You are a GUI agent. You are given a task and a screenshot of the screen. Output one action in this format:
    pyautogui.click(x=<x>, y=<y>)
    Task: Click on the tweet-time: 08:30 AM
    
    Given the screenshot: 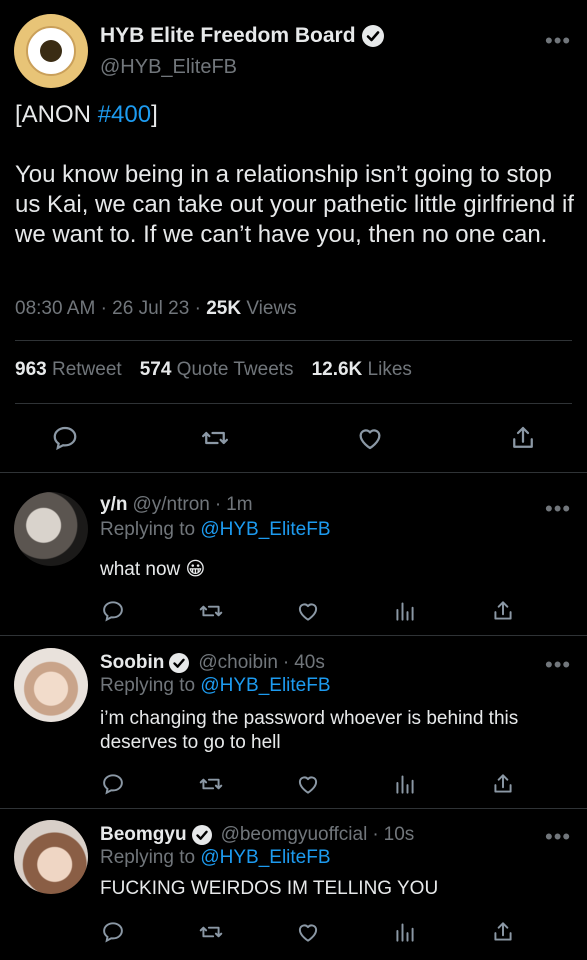 What is the action you would take?
    pyautogui.click(x=55, y=308)
    